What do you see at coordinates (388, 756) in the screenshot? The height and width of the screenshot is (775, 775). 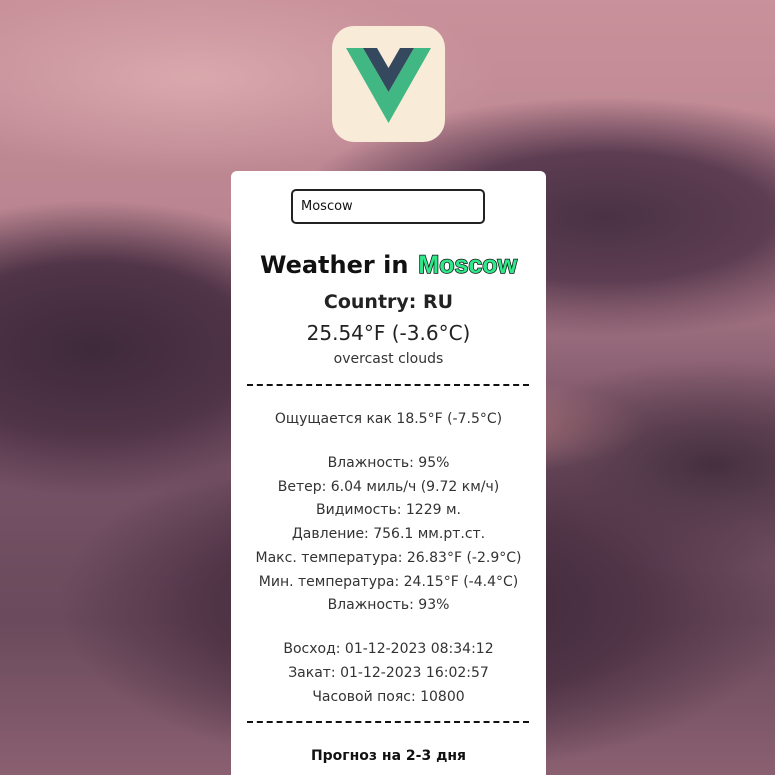 I see `forecast-title: Прогноз на 2-3 дня` at bounding box center [388, 756].